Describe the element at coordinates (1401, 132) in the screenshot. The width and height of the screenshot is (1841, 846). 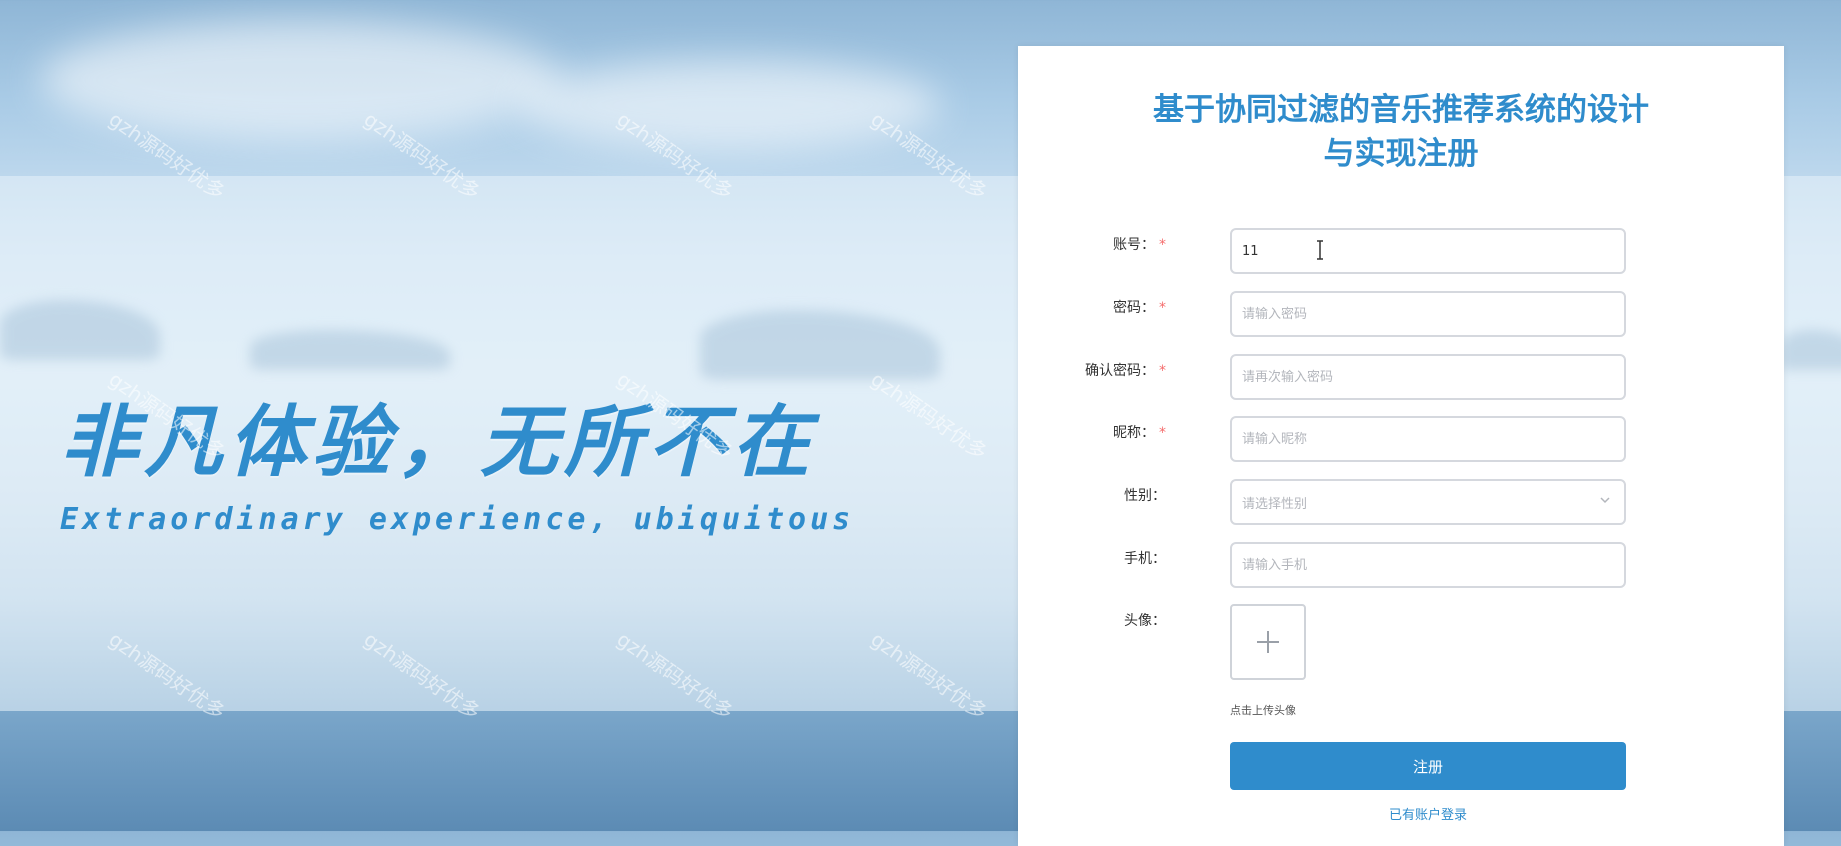
I see `page-title: 基于协同过滤的音乐推荐系统的设计 与实现注册` at that location.